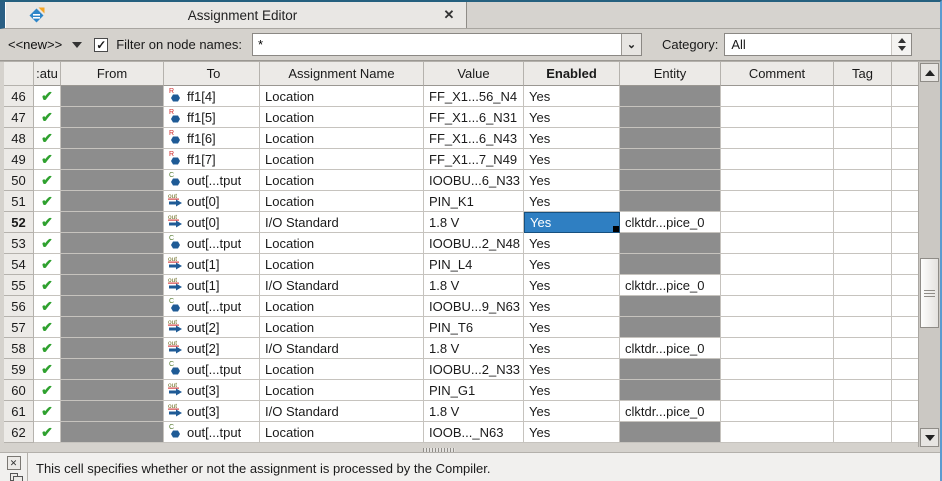 The height and width of the screenshot is (481, 942). I want to click on row-number: 51, so click(19, 201).